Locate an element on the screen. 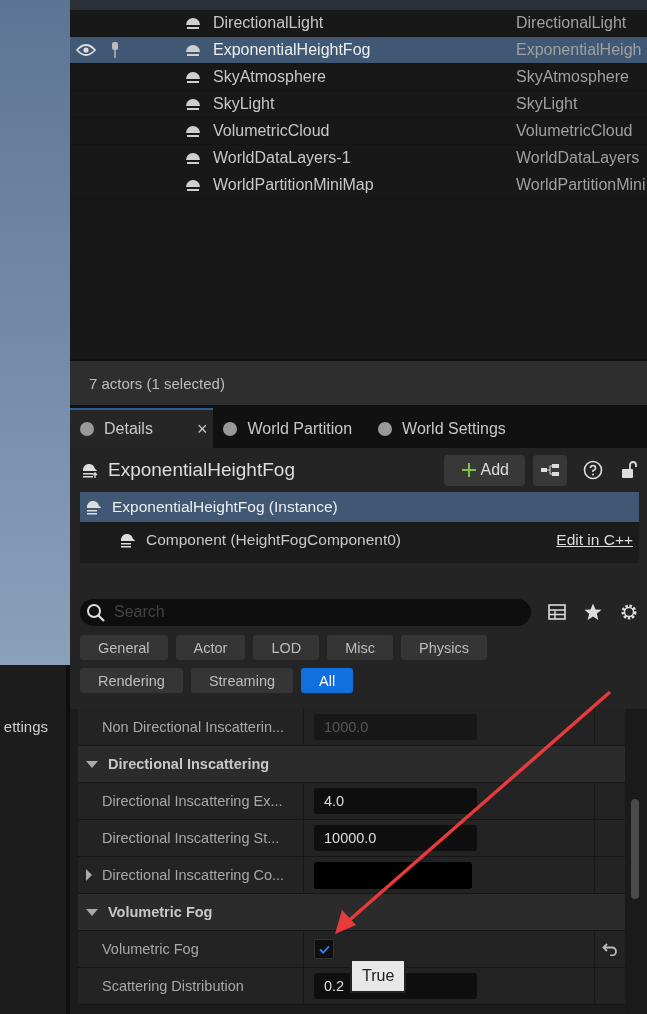  actor-count: 7 actors (1 selected) is located at coordinates (157, 383).